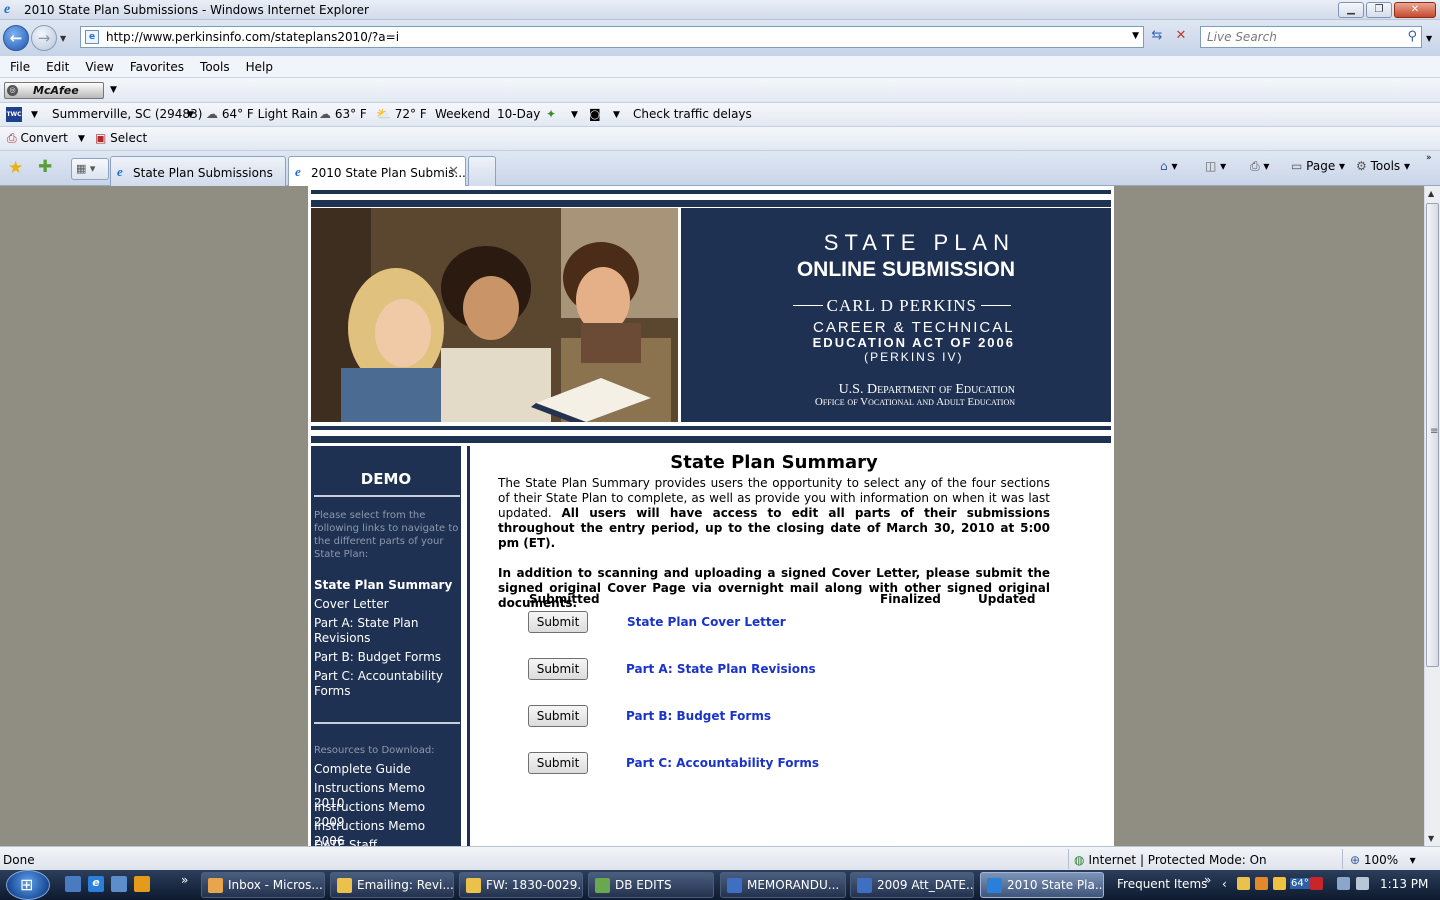  I want to click on vertical-scrollbar: ▲ ▼, so click(1432, 516).